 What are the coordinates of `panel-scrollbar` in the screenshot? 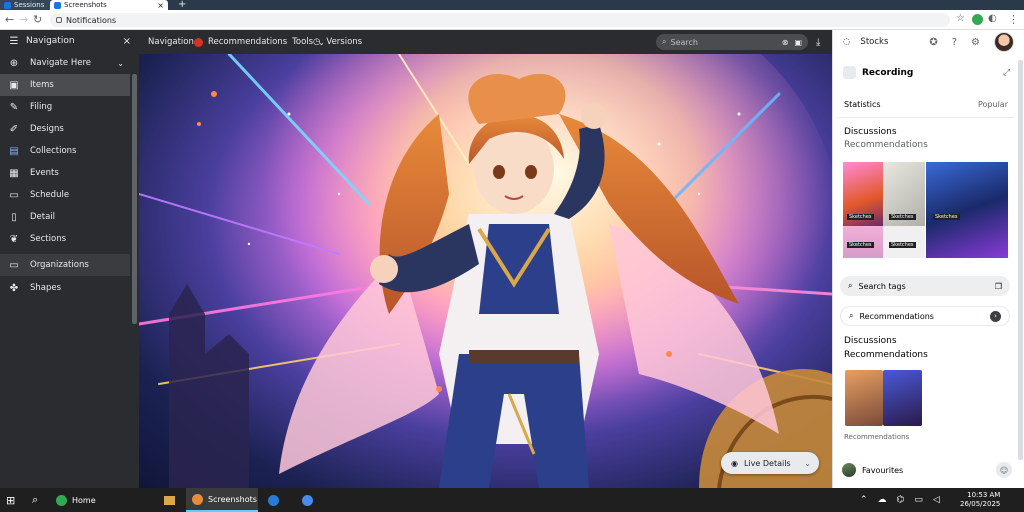 It's located at (1020, 260).